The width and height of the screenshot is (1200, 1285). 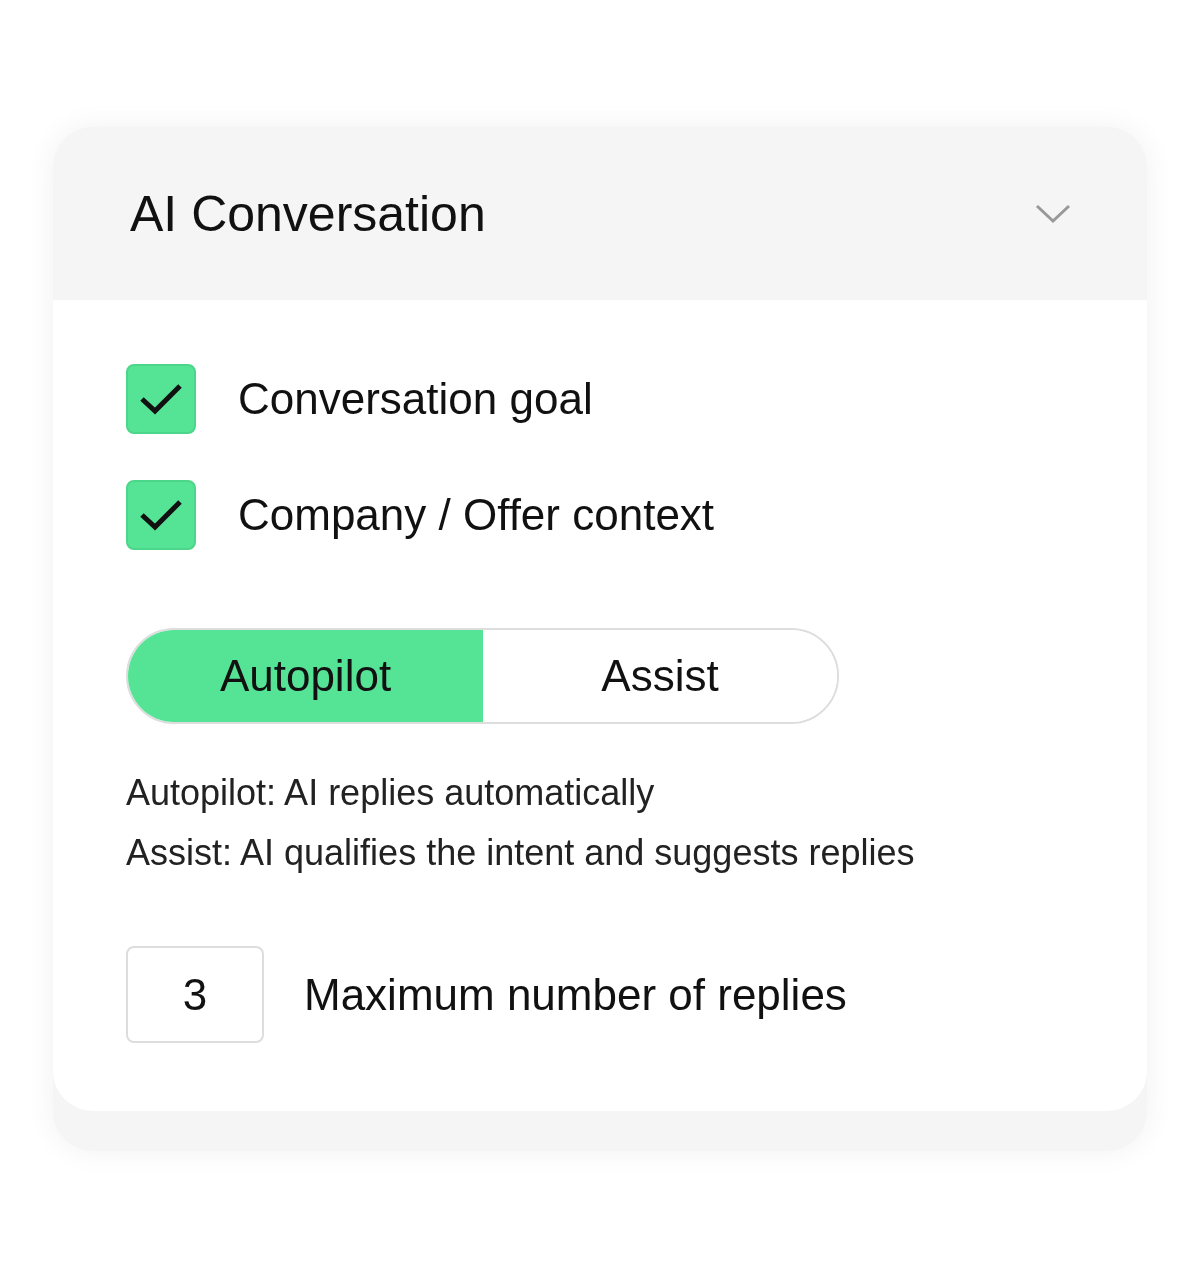 I want to click on chevron-down-icon, so click(x=1053, y=213).